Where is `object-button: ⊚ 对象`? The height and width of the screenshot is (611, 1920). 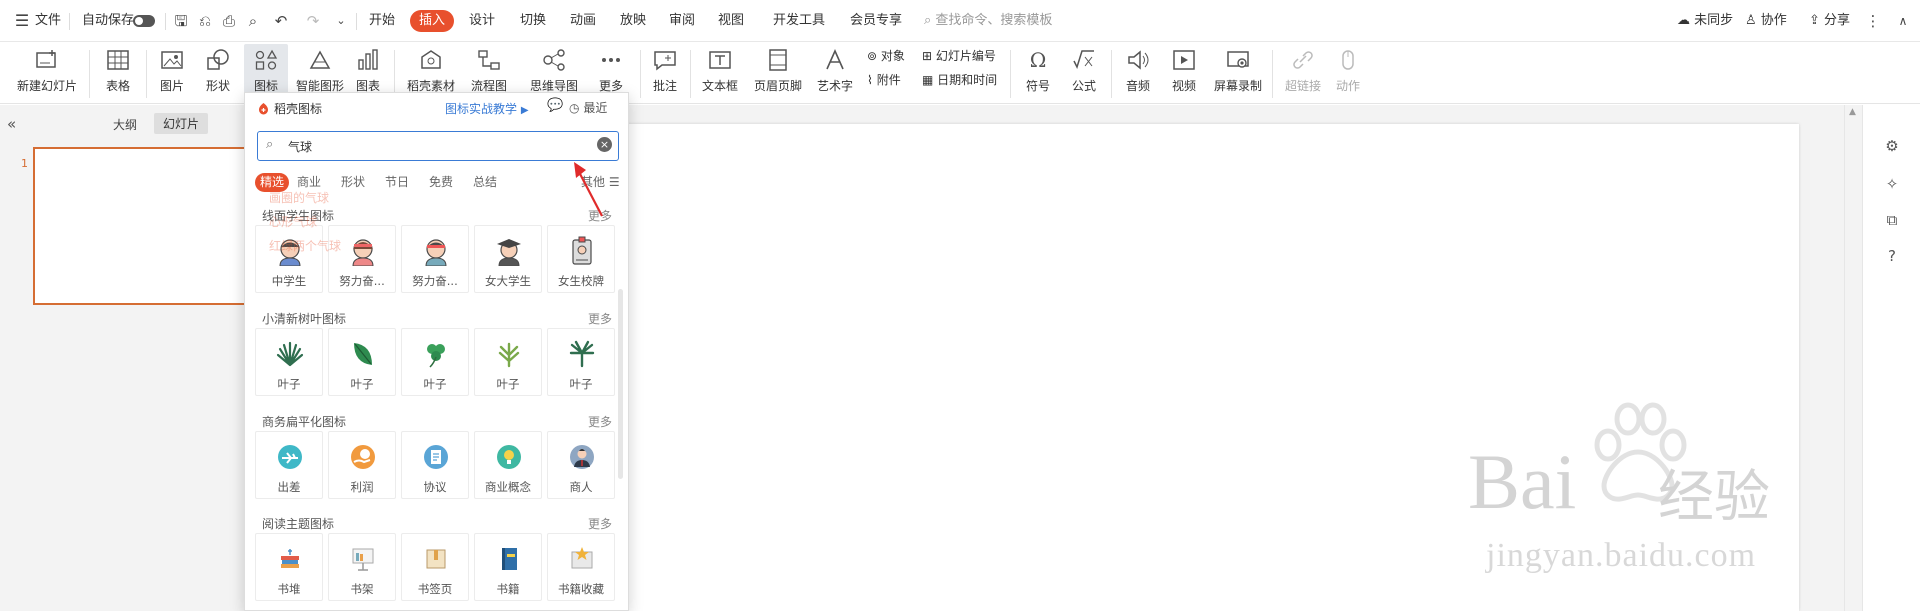 object-button: ⊚ 对象 is located at coordinates (886, 56).